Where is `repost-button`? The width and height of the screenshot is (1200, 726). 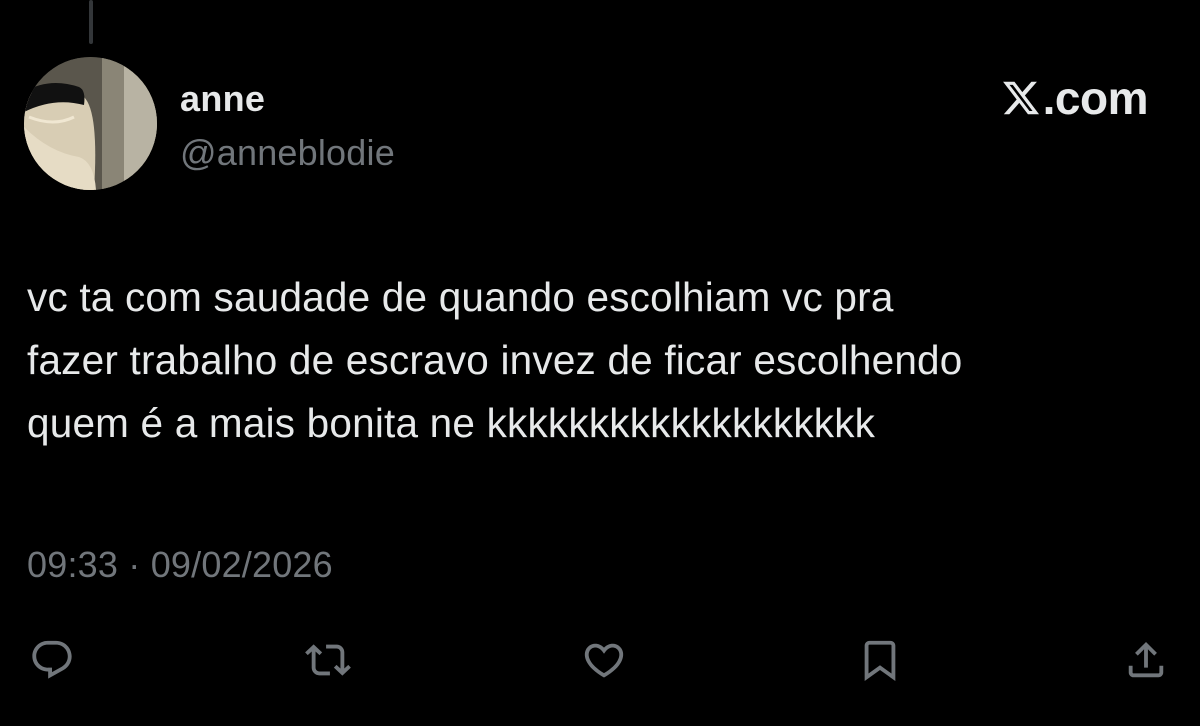
repost-button is located at coordinates (328, 660).